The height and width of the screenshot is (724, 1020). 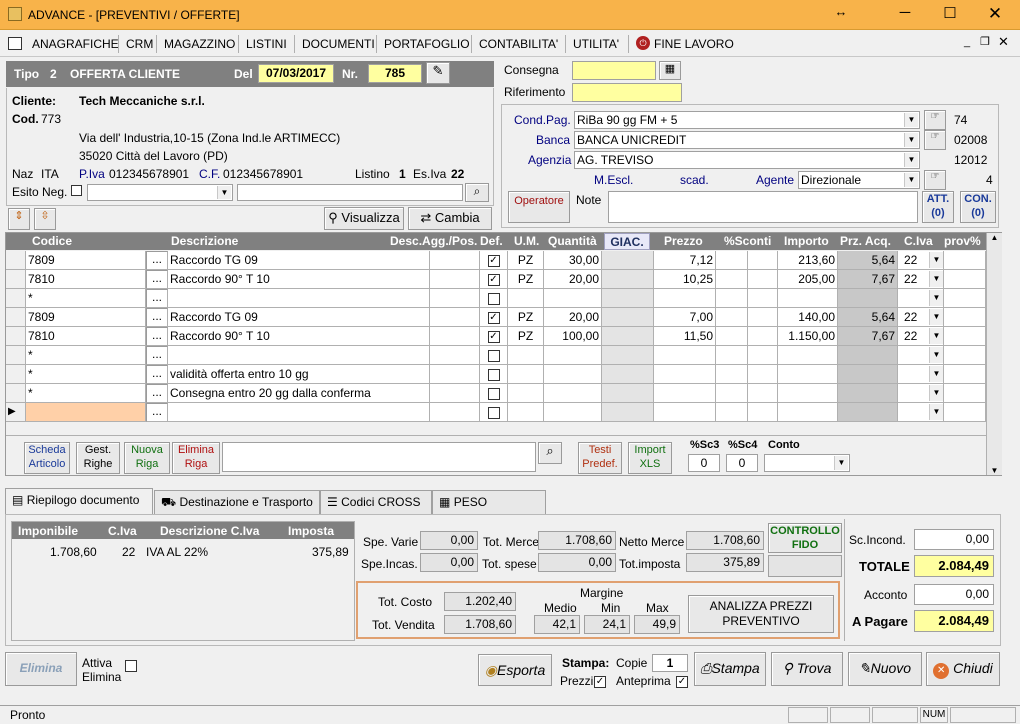 I want to click on cell-importo: 1.150,00, so click(x=808, y=336).